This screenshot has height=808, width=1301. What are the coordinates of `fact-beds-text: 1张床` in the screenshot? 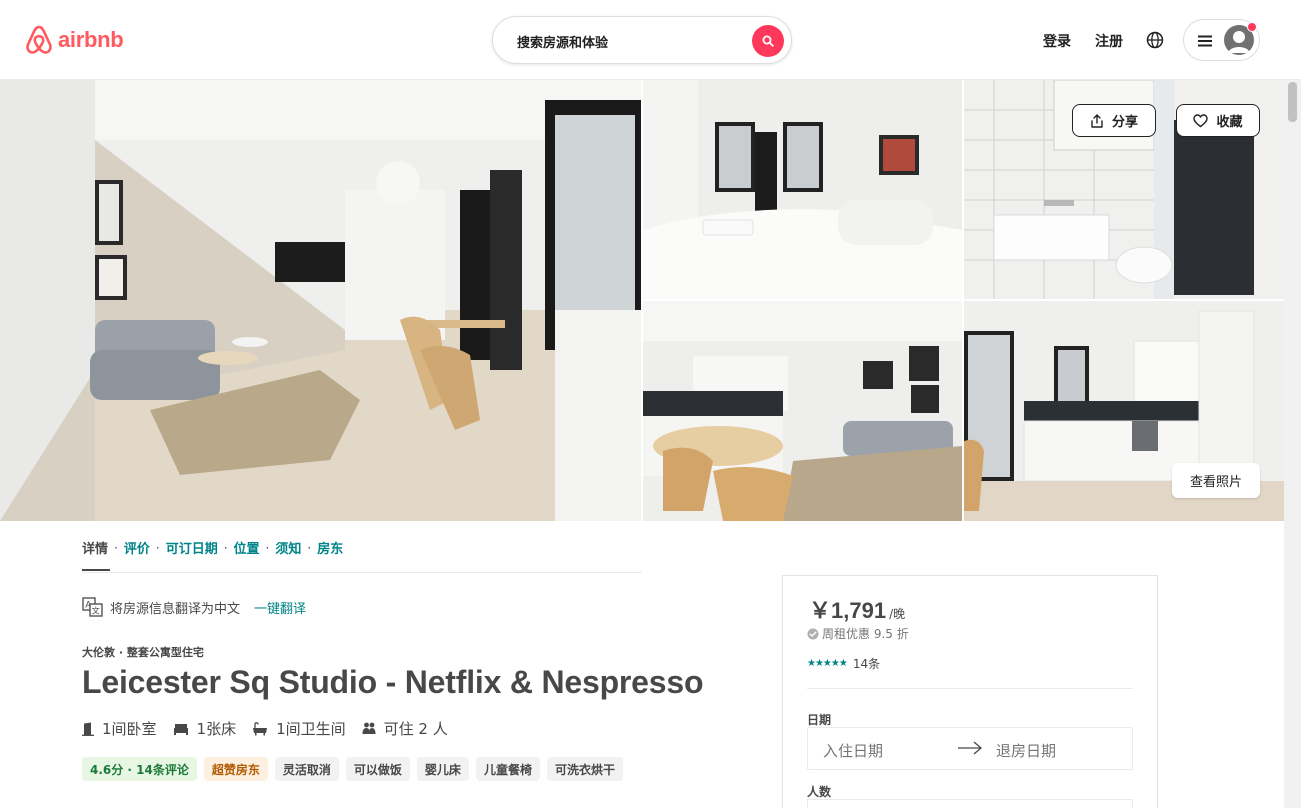 It's located at (216, 729).